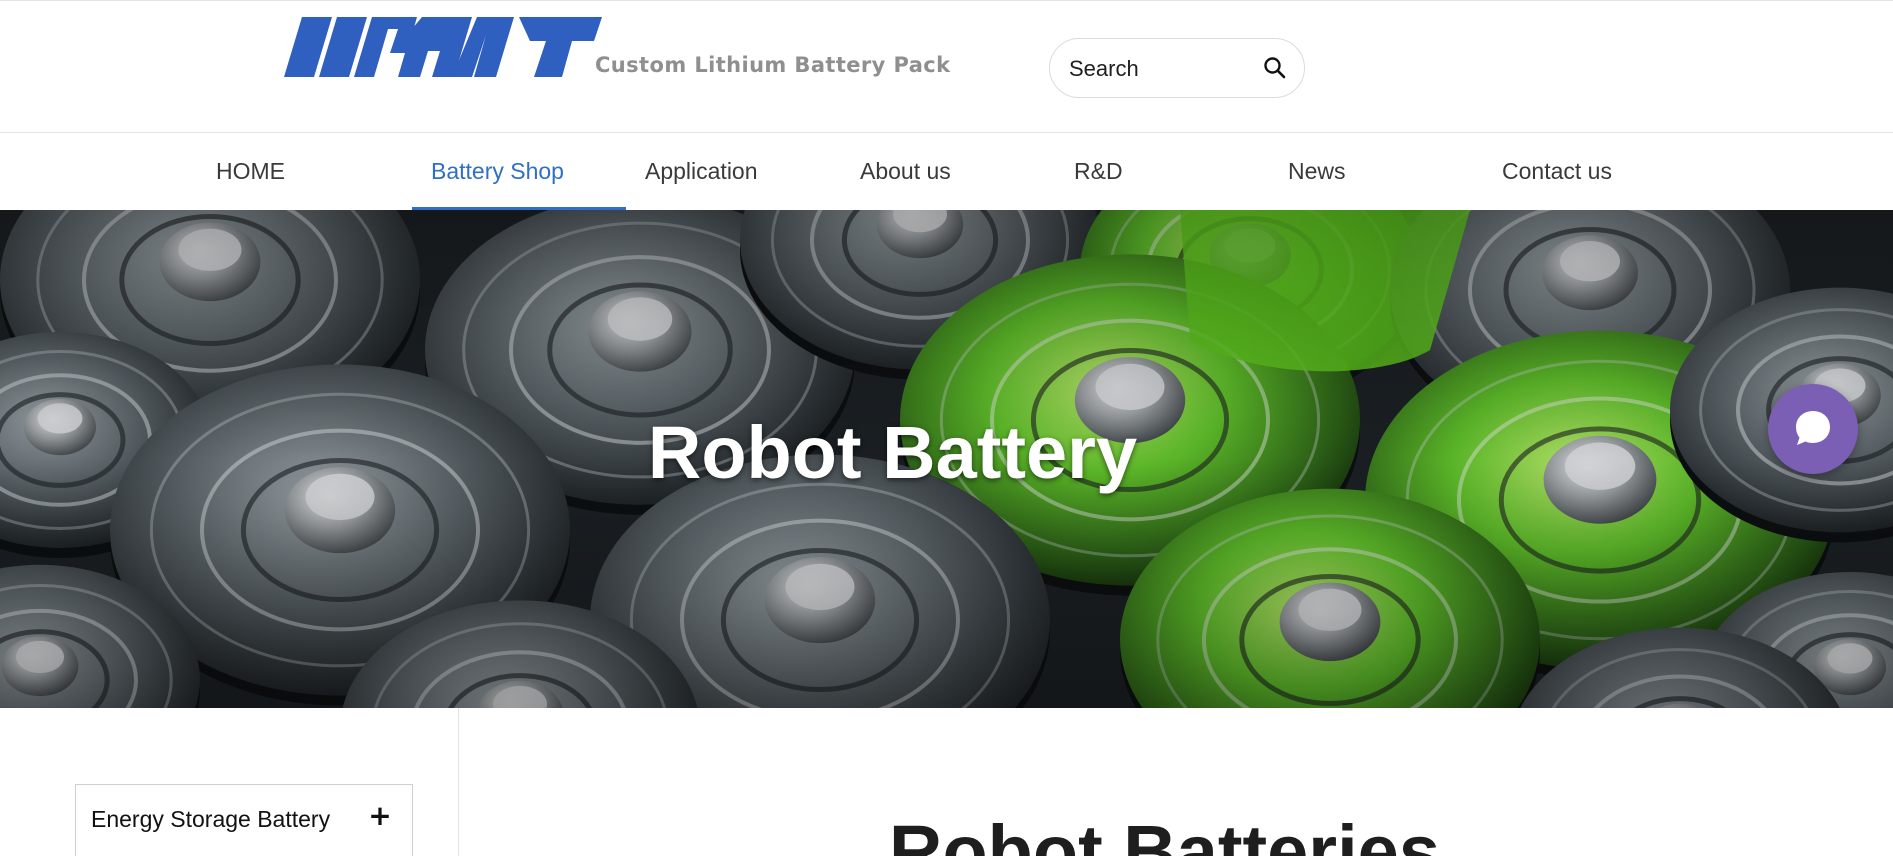  I want to click on many-logo-mark, so click(443, 47).